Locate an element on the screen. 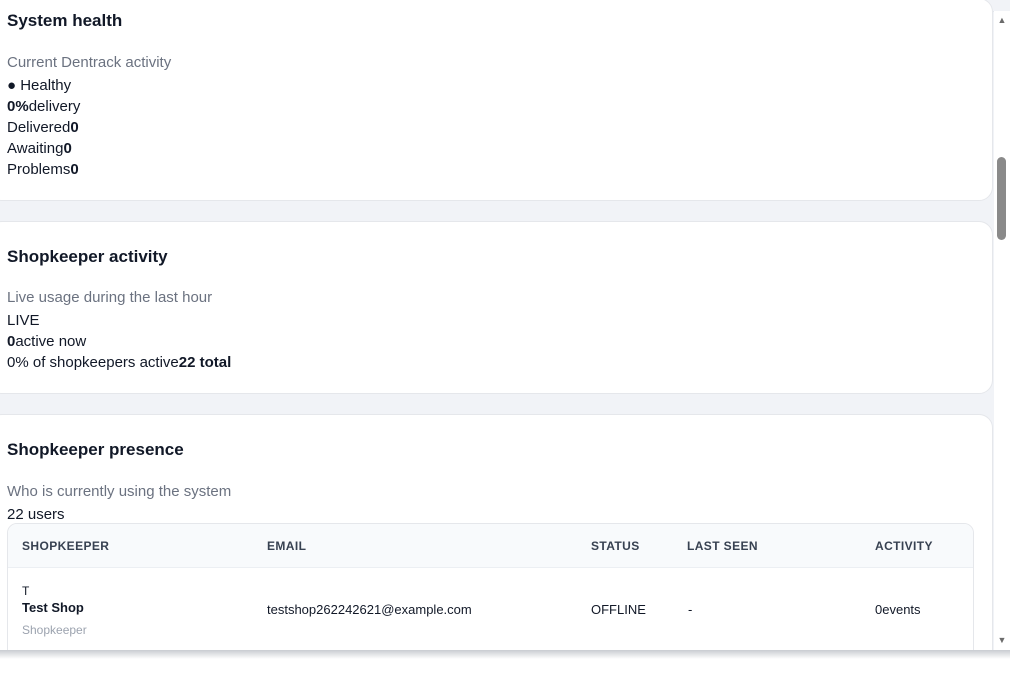 The image size is (1010, 693). card-title: Shopkeeper activity is located at coordinates (87, 256).